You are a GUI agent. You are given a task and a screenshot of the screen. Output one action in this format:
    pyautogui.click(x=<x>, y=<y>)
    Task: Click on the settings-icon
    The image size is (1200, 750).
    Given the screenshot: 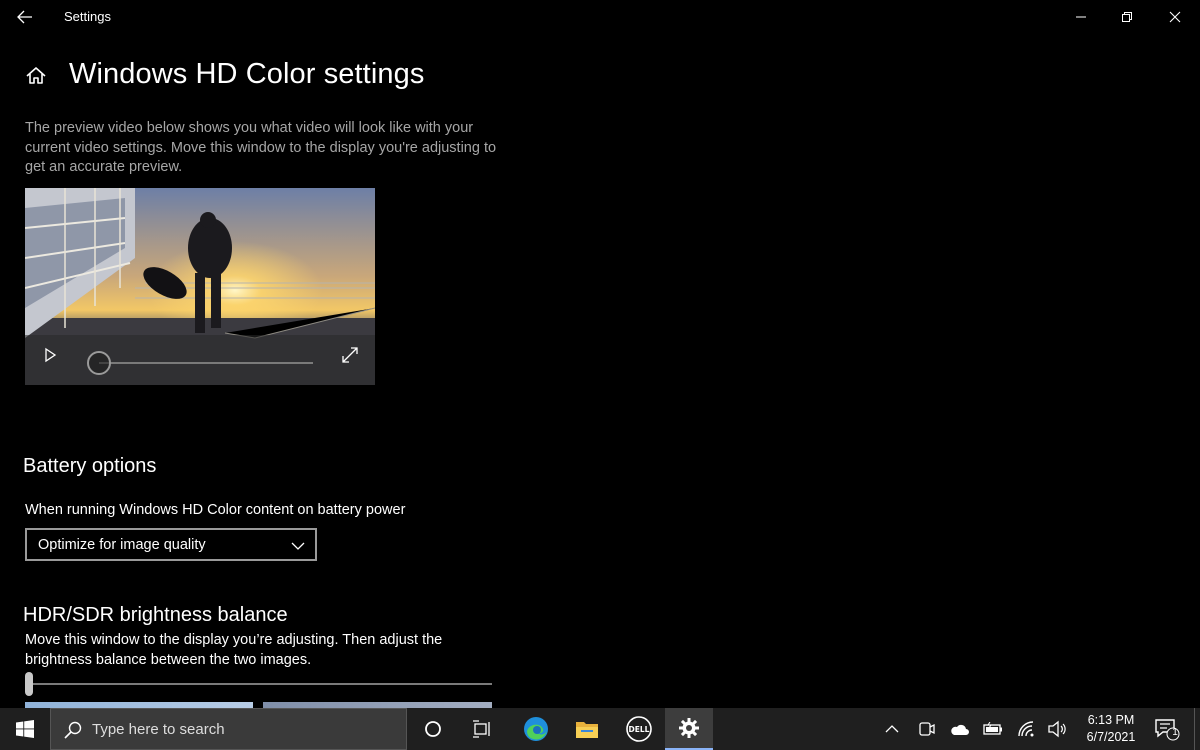 What is the action you would take?
    pyautogui.click(x=689, y=728)
    